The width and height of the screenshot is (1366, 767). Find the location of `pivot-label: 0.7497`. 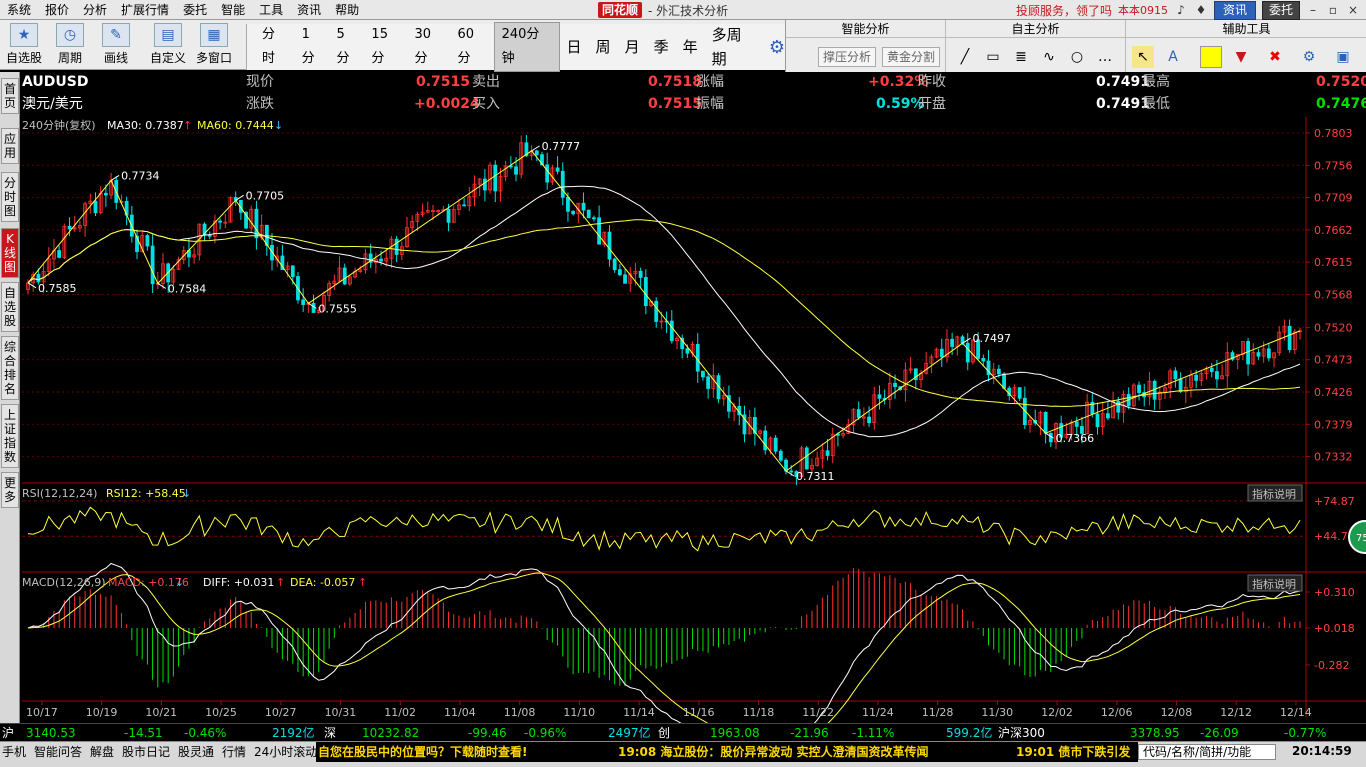

pivot-label: 0.7497 is located at coordinates (992, 338).